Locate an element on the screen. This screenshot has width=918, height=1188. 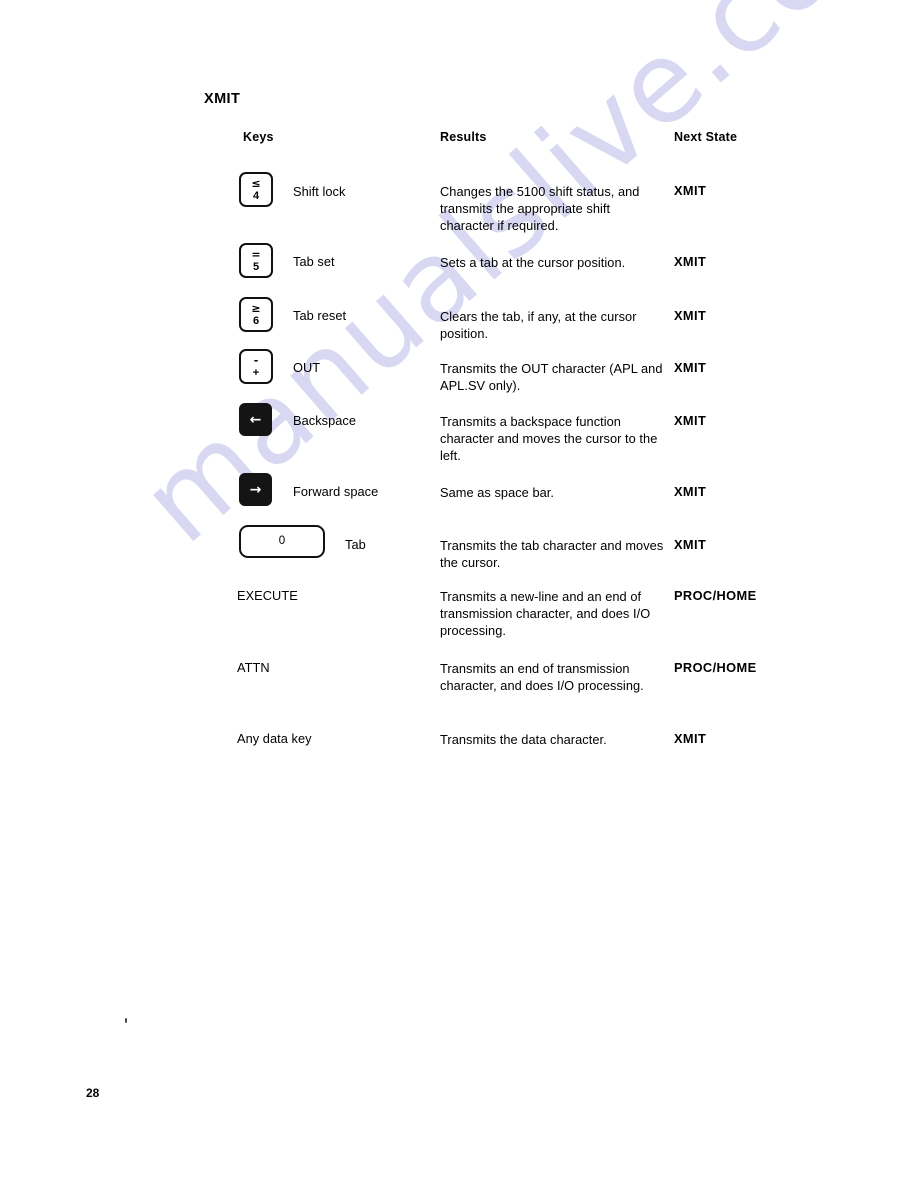
keycap-out: - + is located at coordinates (256, 366).